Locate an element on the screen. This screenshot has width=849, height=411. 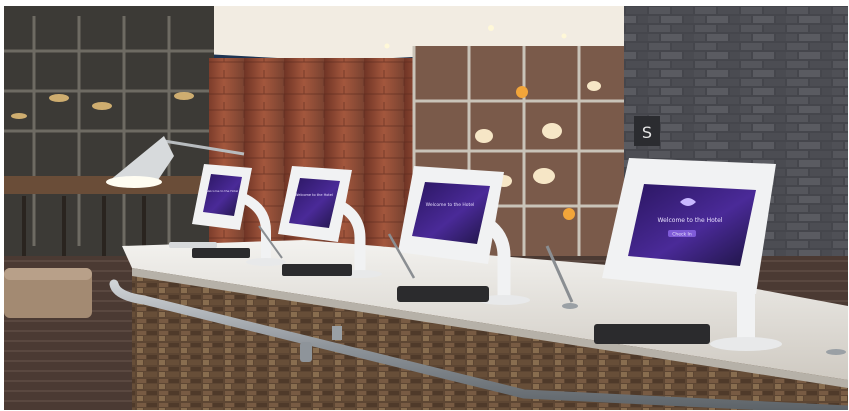
rail-bracket is located at coordinates (337, 333).